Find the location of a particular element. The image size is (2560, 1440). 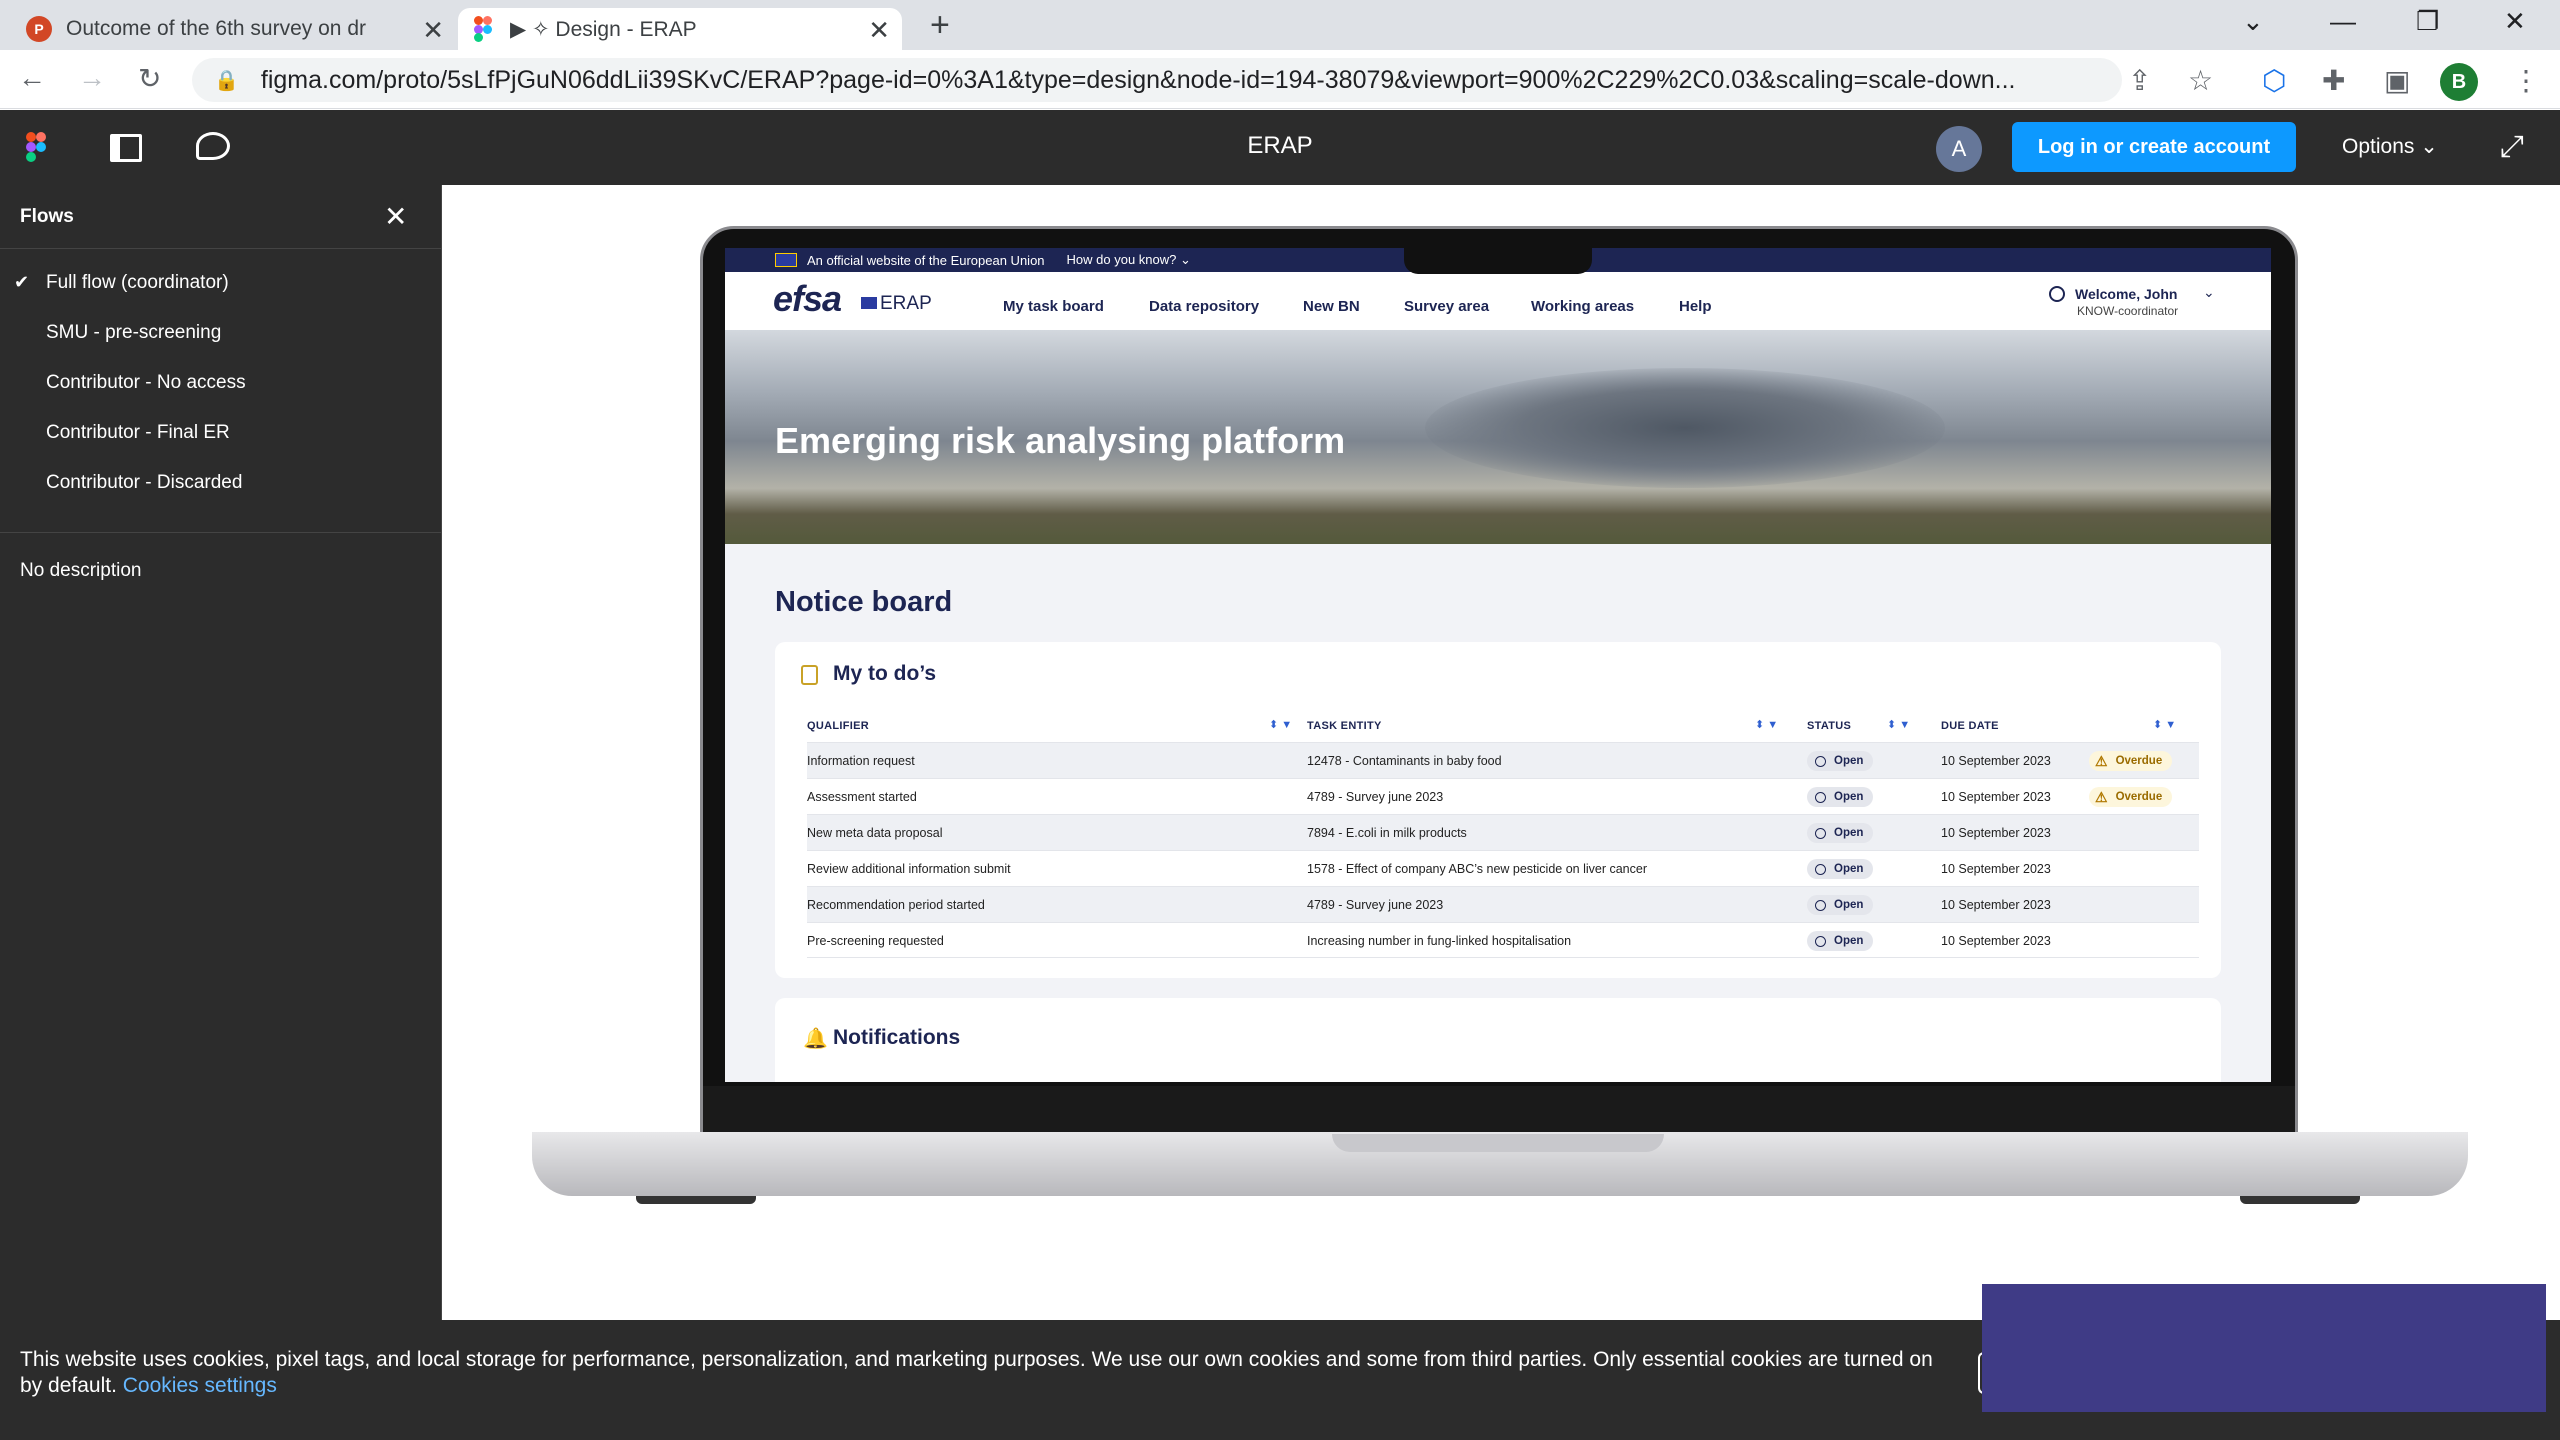

comment-icon is located at coordinates (213, 146).